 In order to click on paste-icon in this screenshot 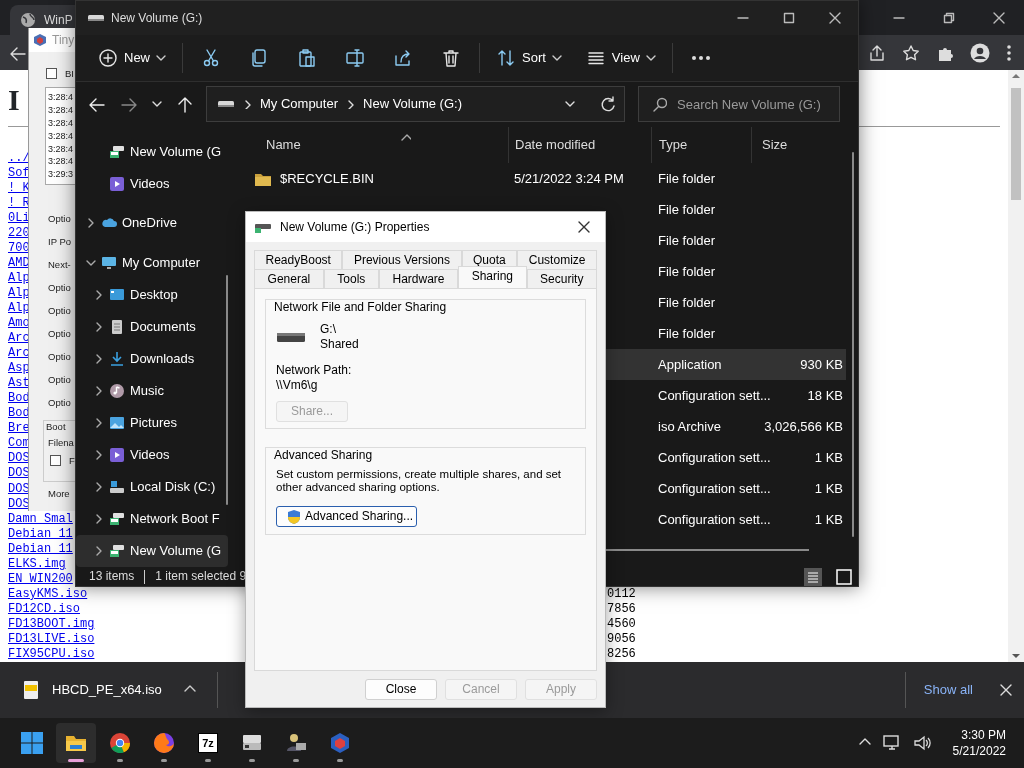, I will do `click(307, 57)`.